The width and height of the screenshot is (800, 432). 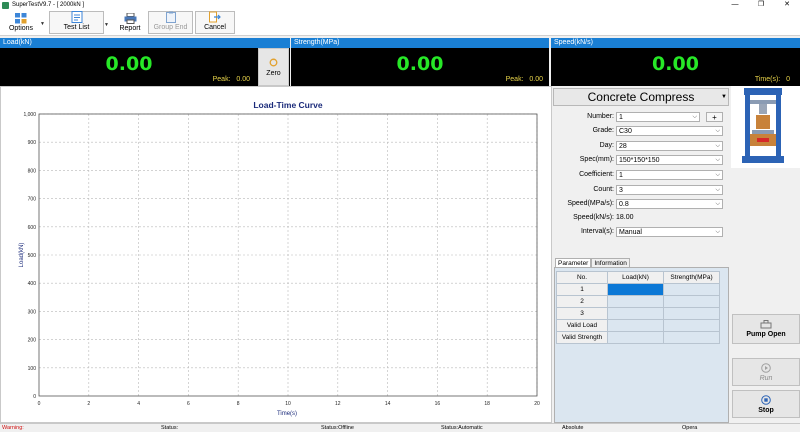 What do you see at coordinates (170, 428) in the screenshot?
I see `status-general: Status:` at bounding box center [170, 428].